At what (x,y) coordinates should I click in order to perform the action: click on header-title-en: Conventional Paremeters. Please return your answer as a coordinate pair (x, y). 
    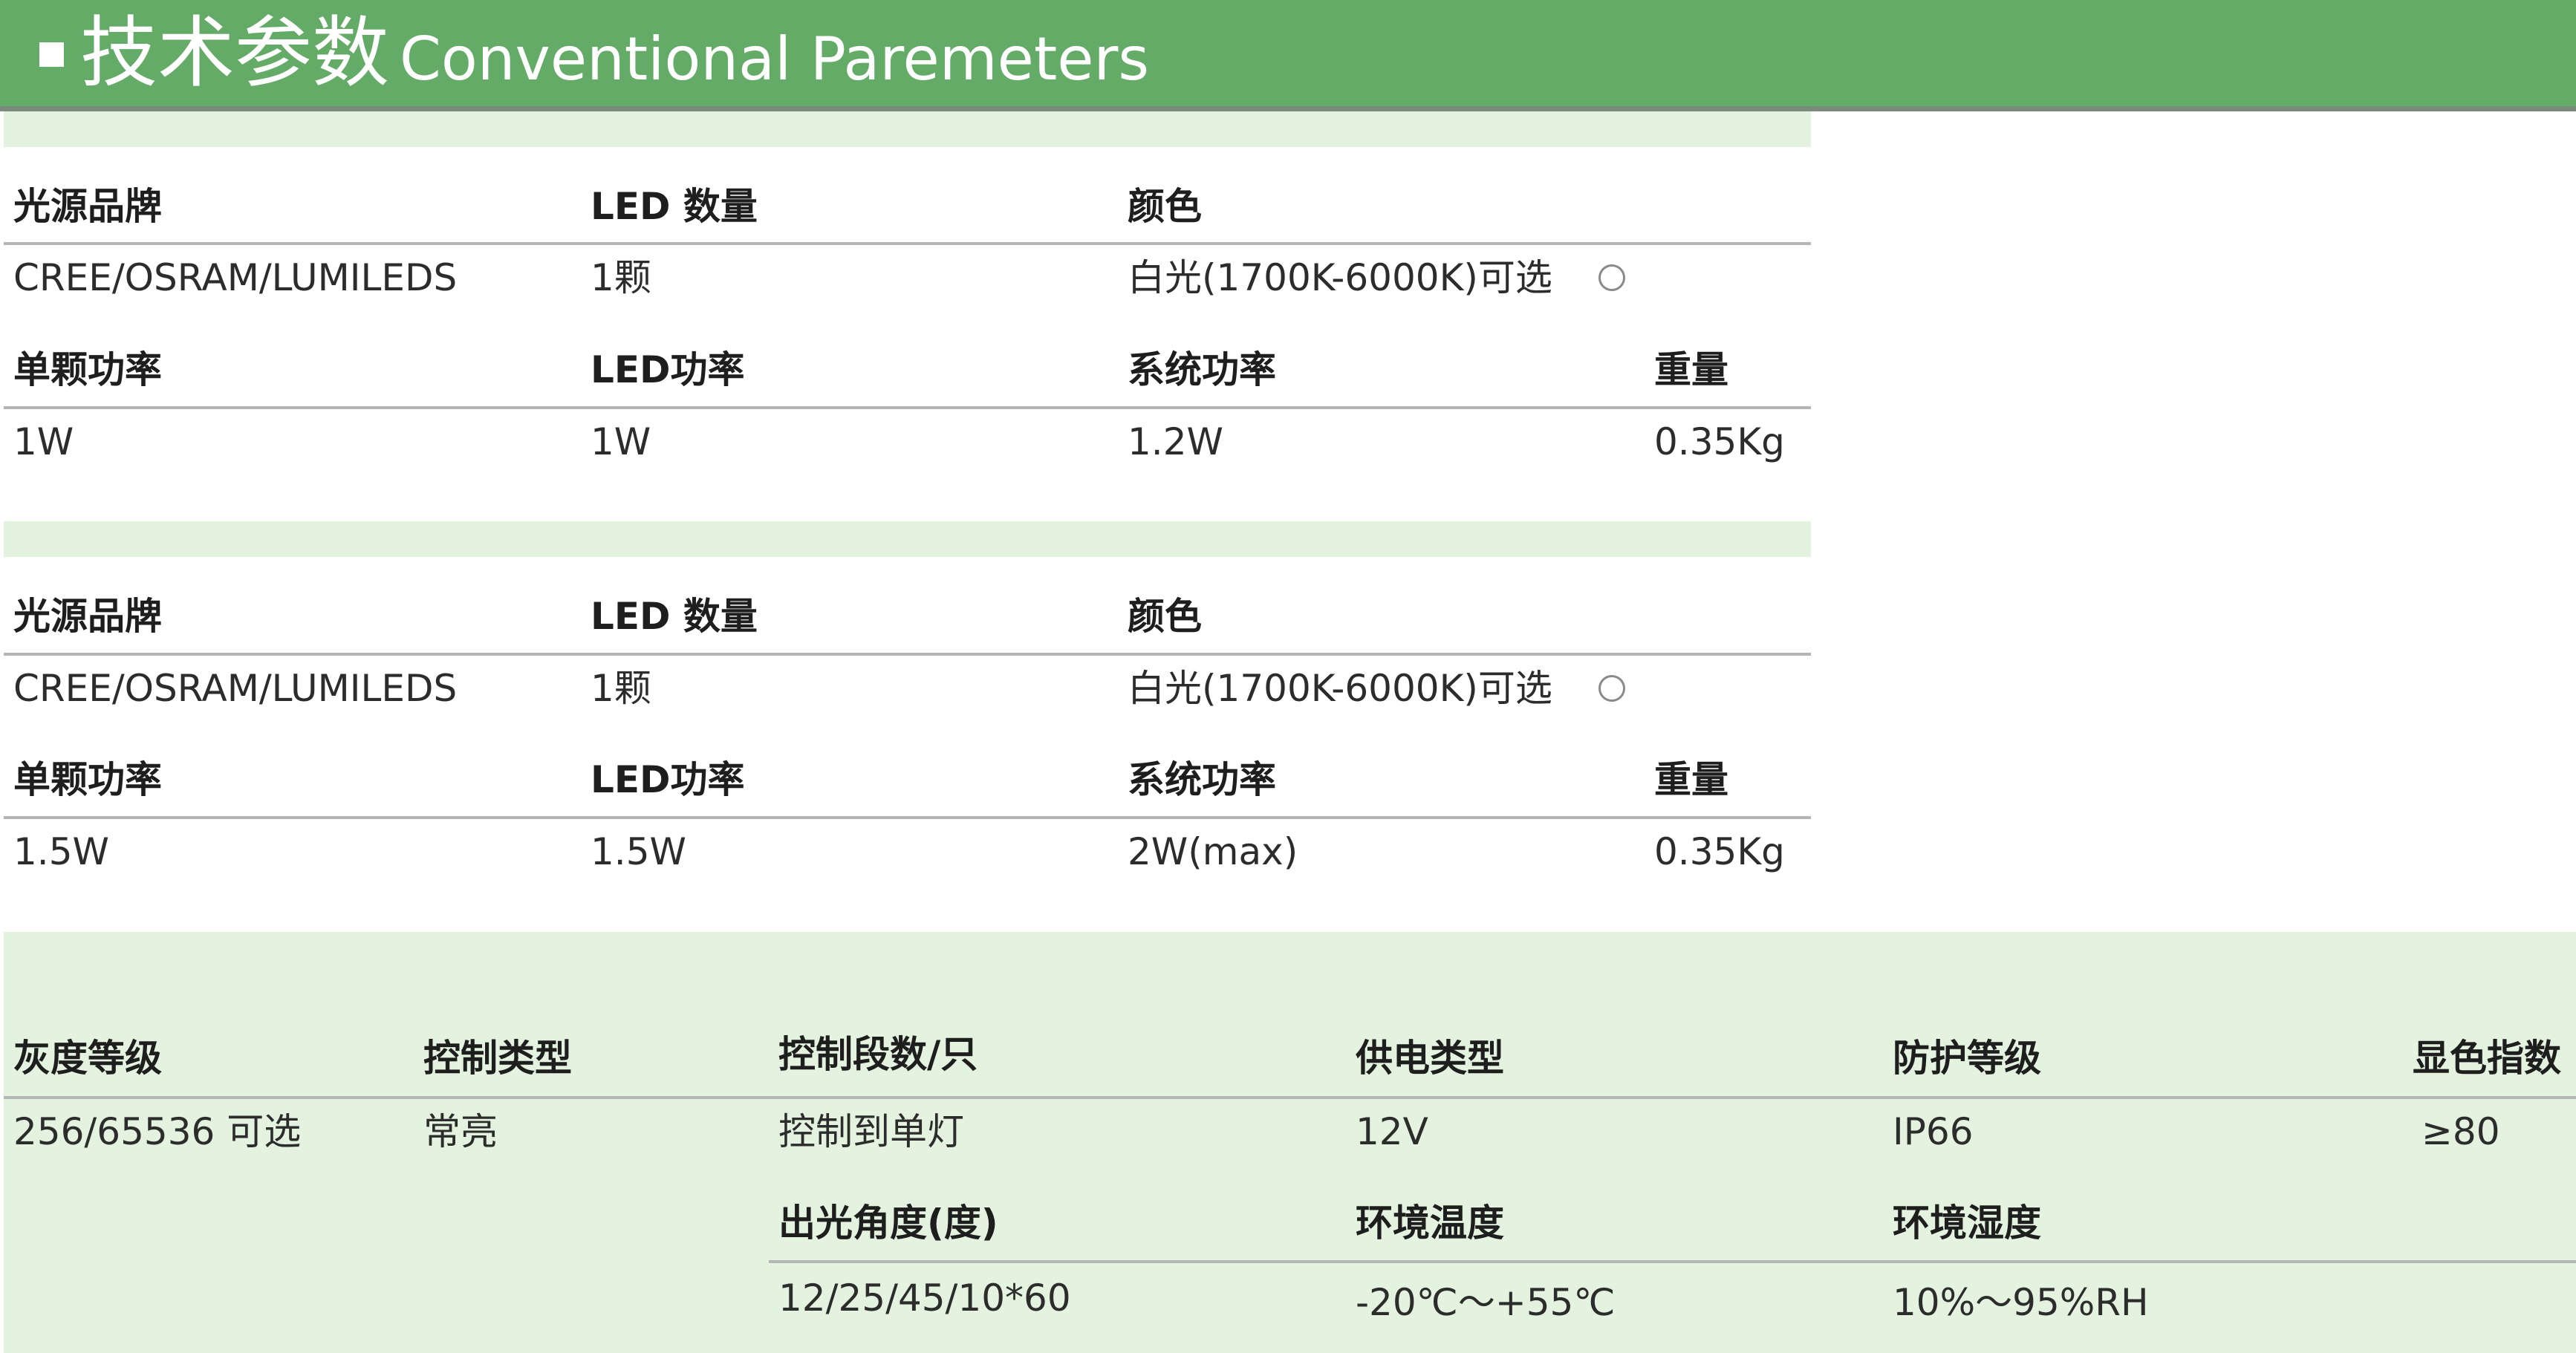
    Looking at the image, I should click on (775, 59).